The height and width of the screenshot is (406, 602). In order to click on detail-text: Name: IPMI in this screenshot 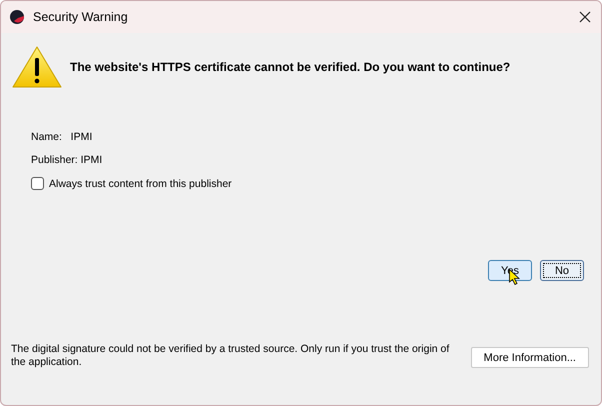, I will do `click(62, 137)`.